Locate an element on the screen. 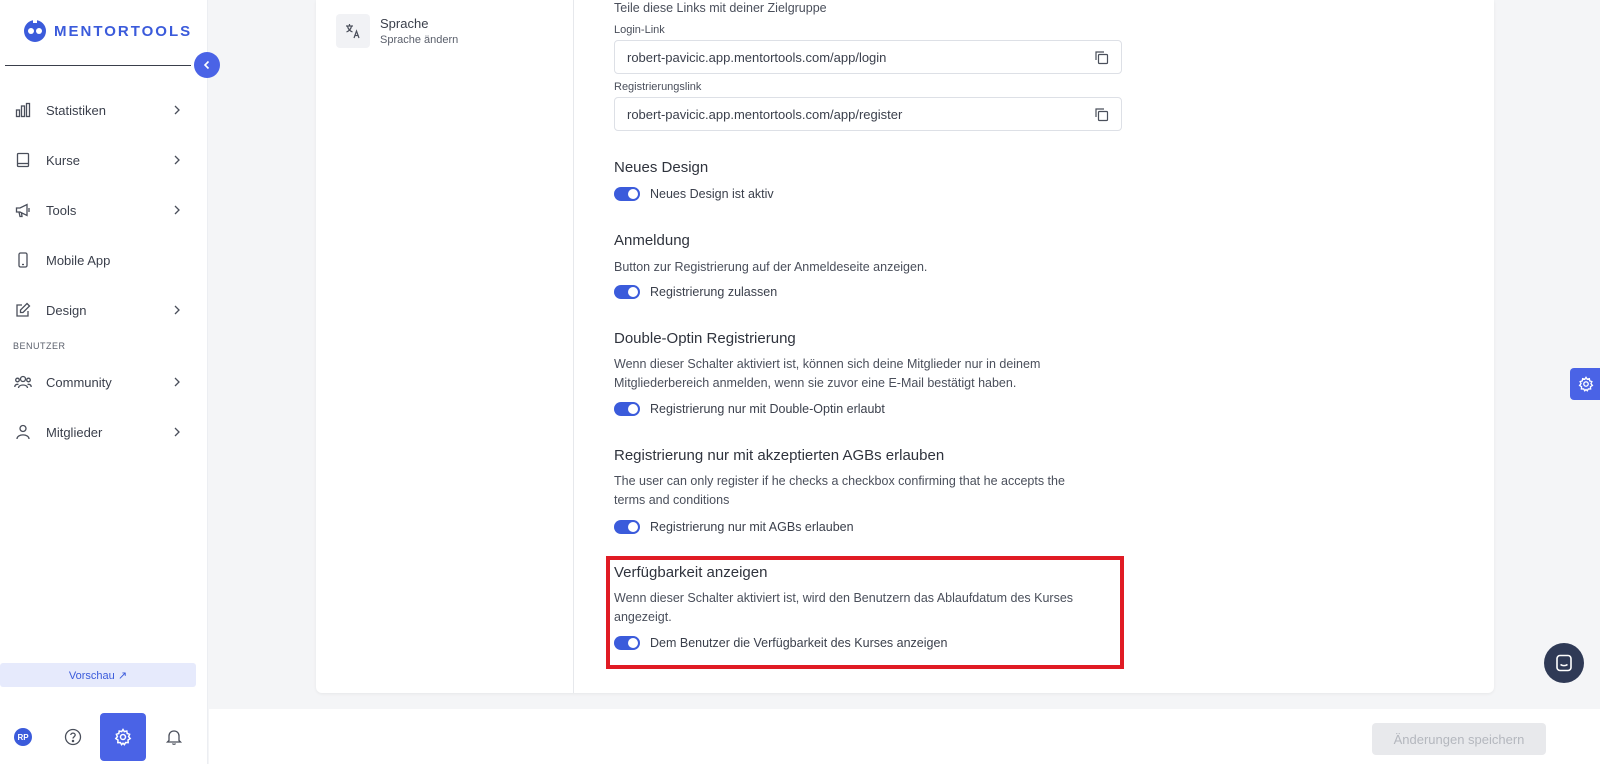 The height and width of the screenshot is (764, 1600). double-optin-toggle is located at coordinates (627, 409).